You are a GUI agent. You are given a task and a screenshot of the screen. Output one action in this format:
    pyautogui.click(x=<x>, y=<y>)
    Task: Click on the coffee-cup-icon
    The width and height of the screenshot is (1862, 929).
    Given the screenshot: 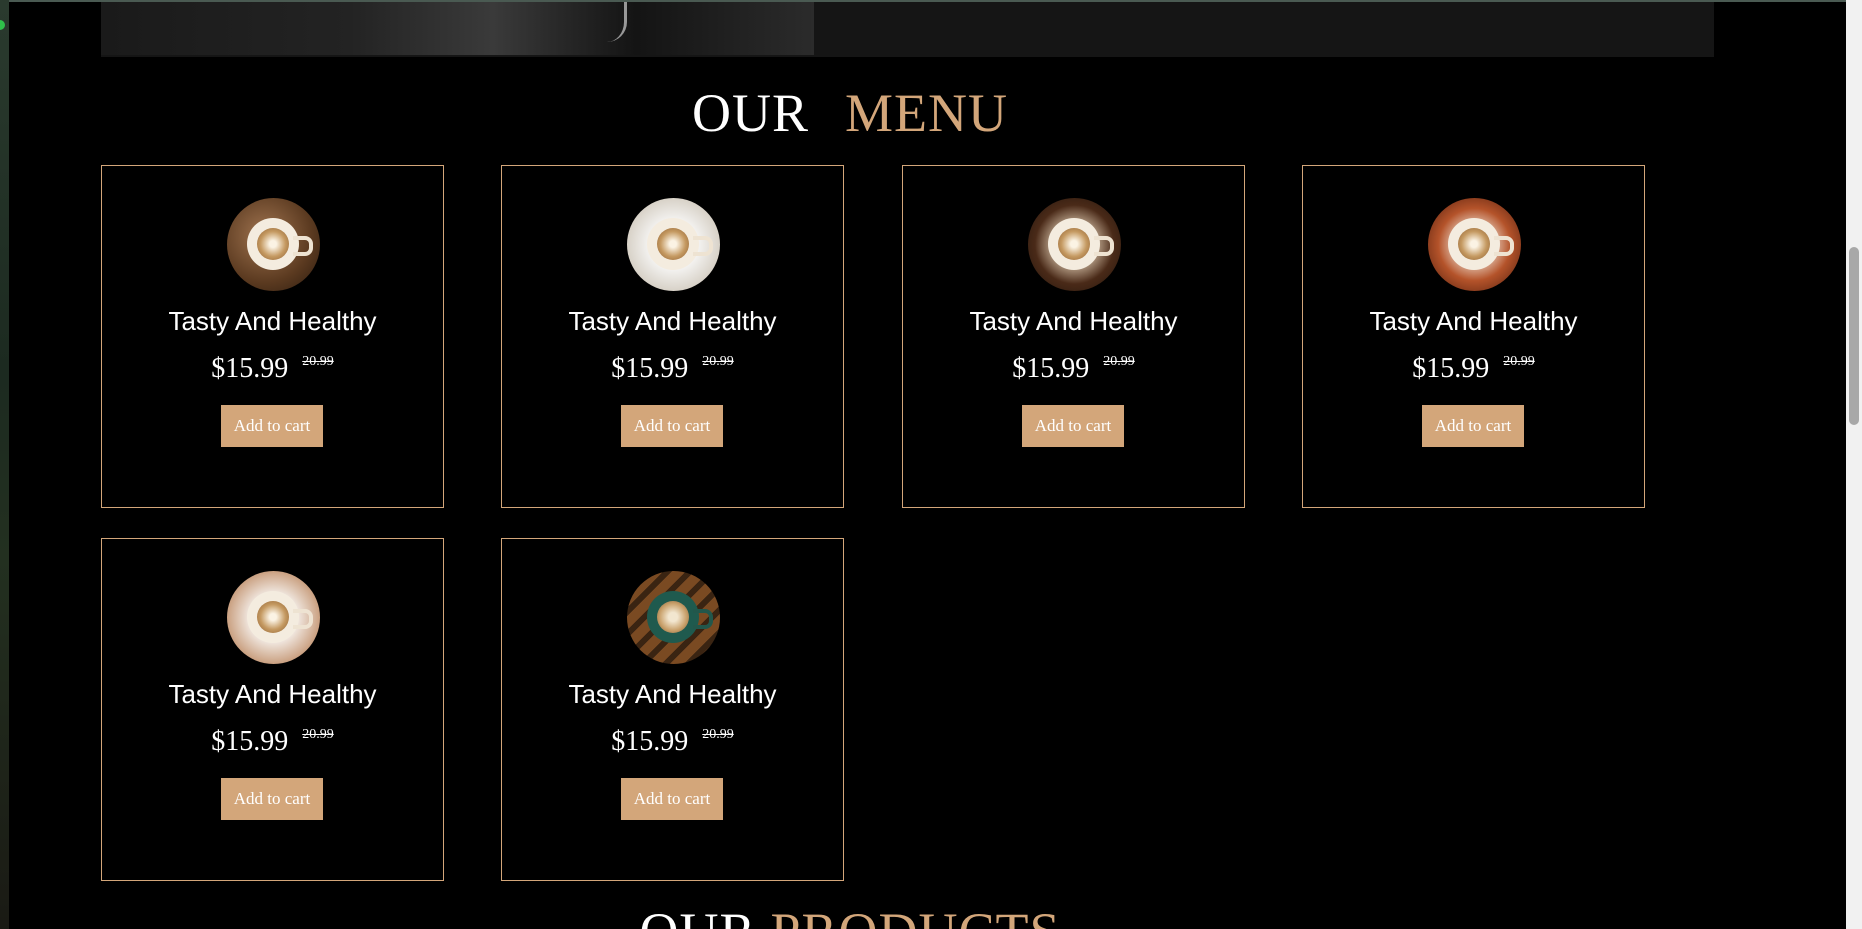 What is the action you would take?
    pyautogui.click(x=616, y=22)
    